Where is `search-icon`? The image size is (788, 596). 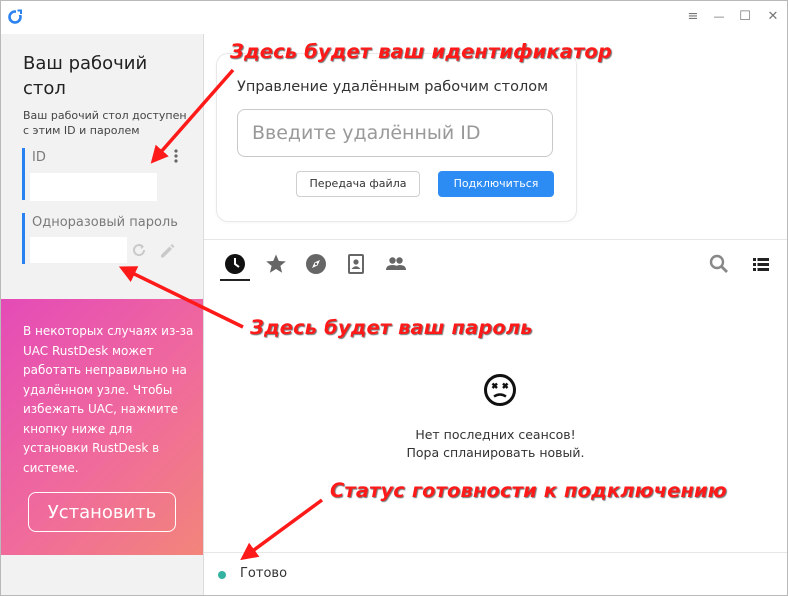 search-icon is located at coordinates (719, 264).